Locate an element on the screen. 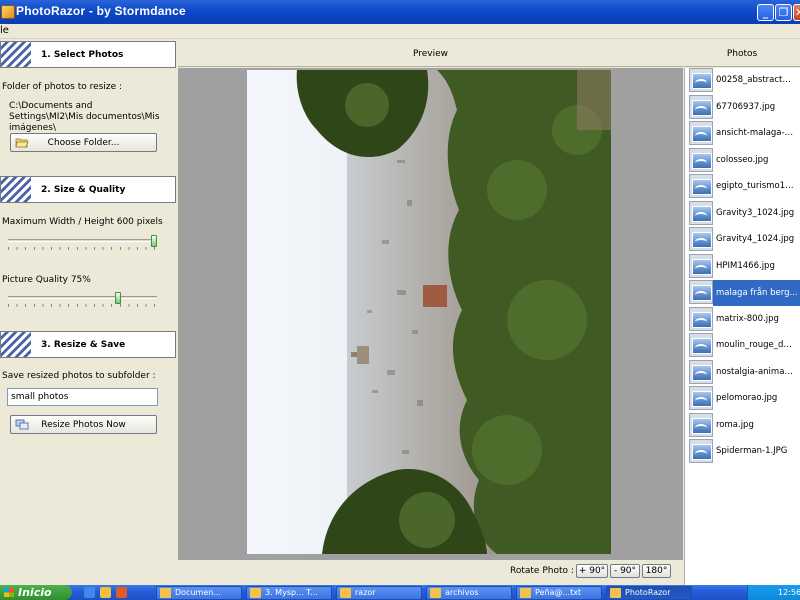 This screenshot has width=800, height=600. rotate-minus-90-button: - 90° is located at coordinates (625, 571).